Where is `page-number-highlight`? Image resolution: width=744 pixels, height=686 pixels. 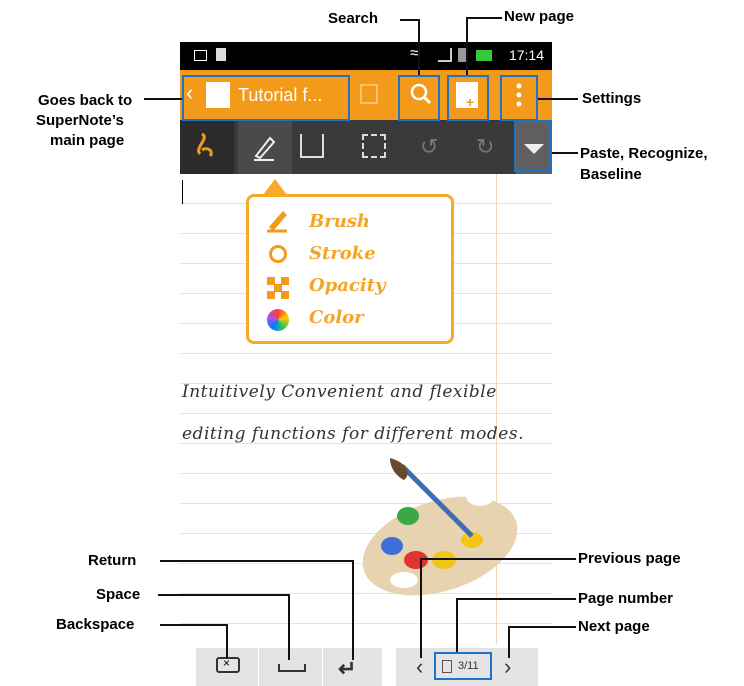
page-number-highlight is located at coordinates (463, 666).